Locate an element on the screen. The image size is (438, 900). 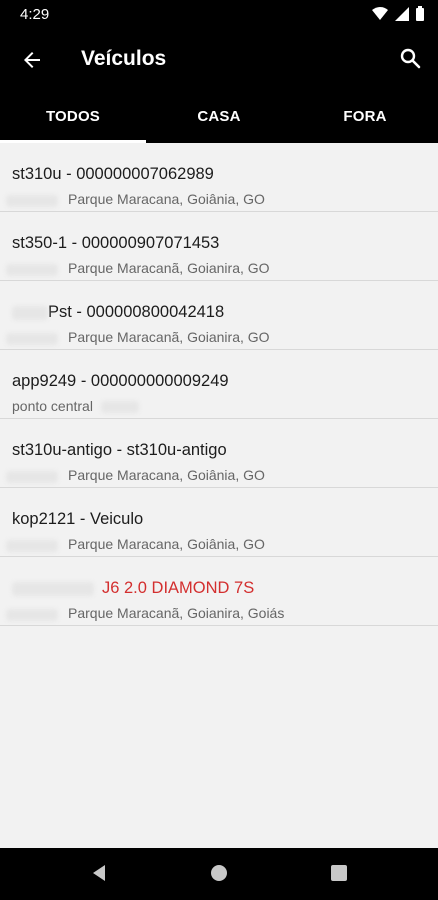
signal-icon is located at coordinates (402, 13).